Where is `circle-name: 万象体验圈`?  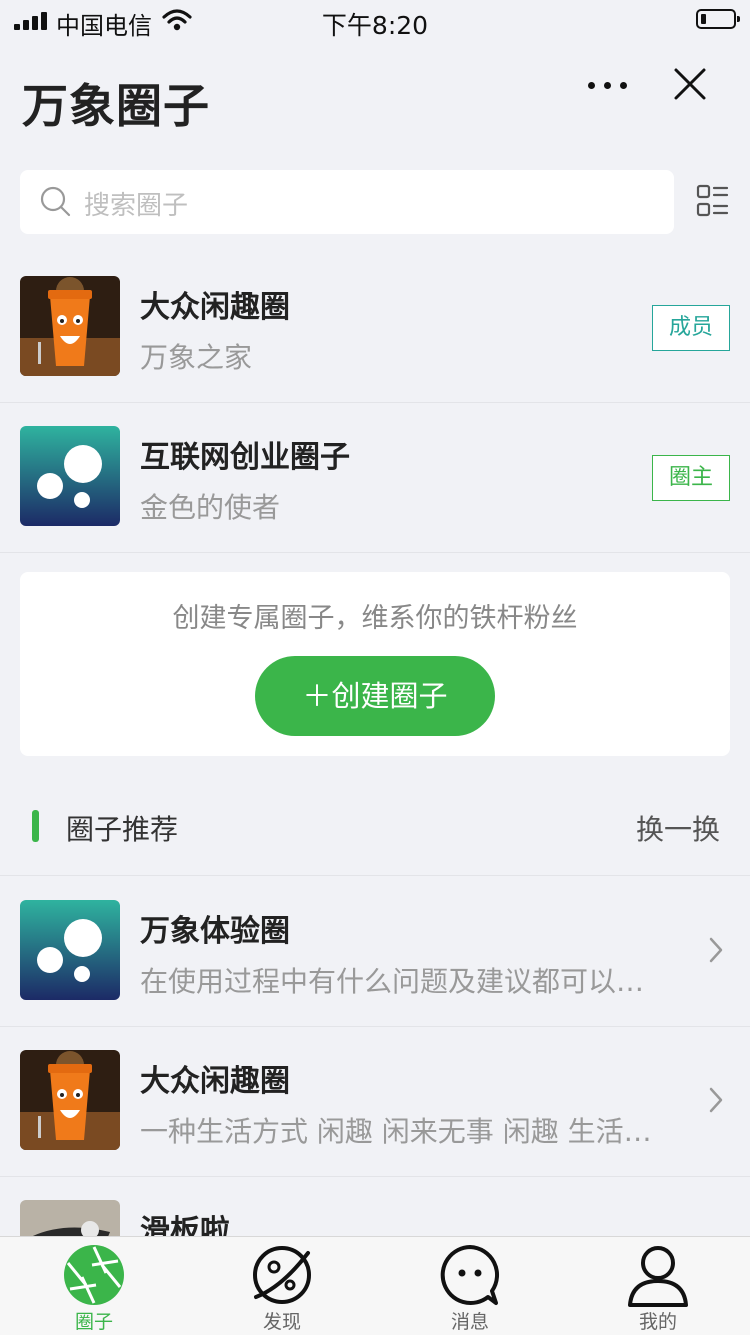 circle-name: 万象体验圈 is located at coordinates (215, 931).